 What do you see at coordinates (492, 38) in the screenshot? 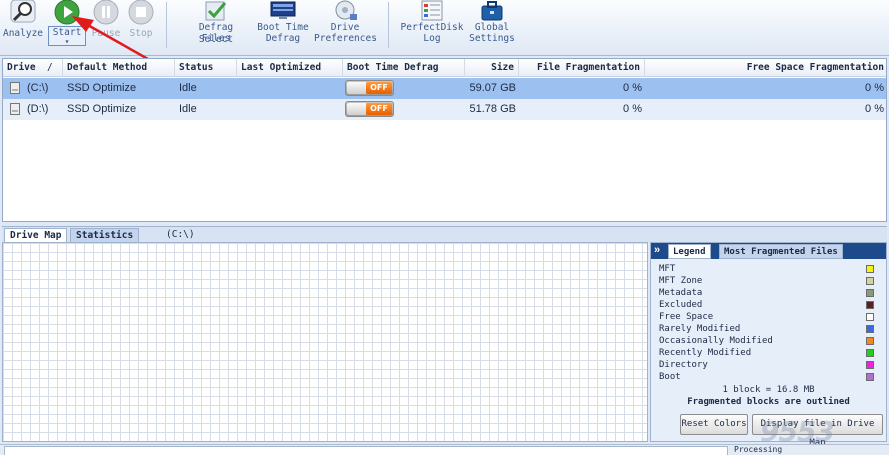
I see `global-settings-label-2: Settings` at bounding box center [492, 38].